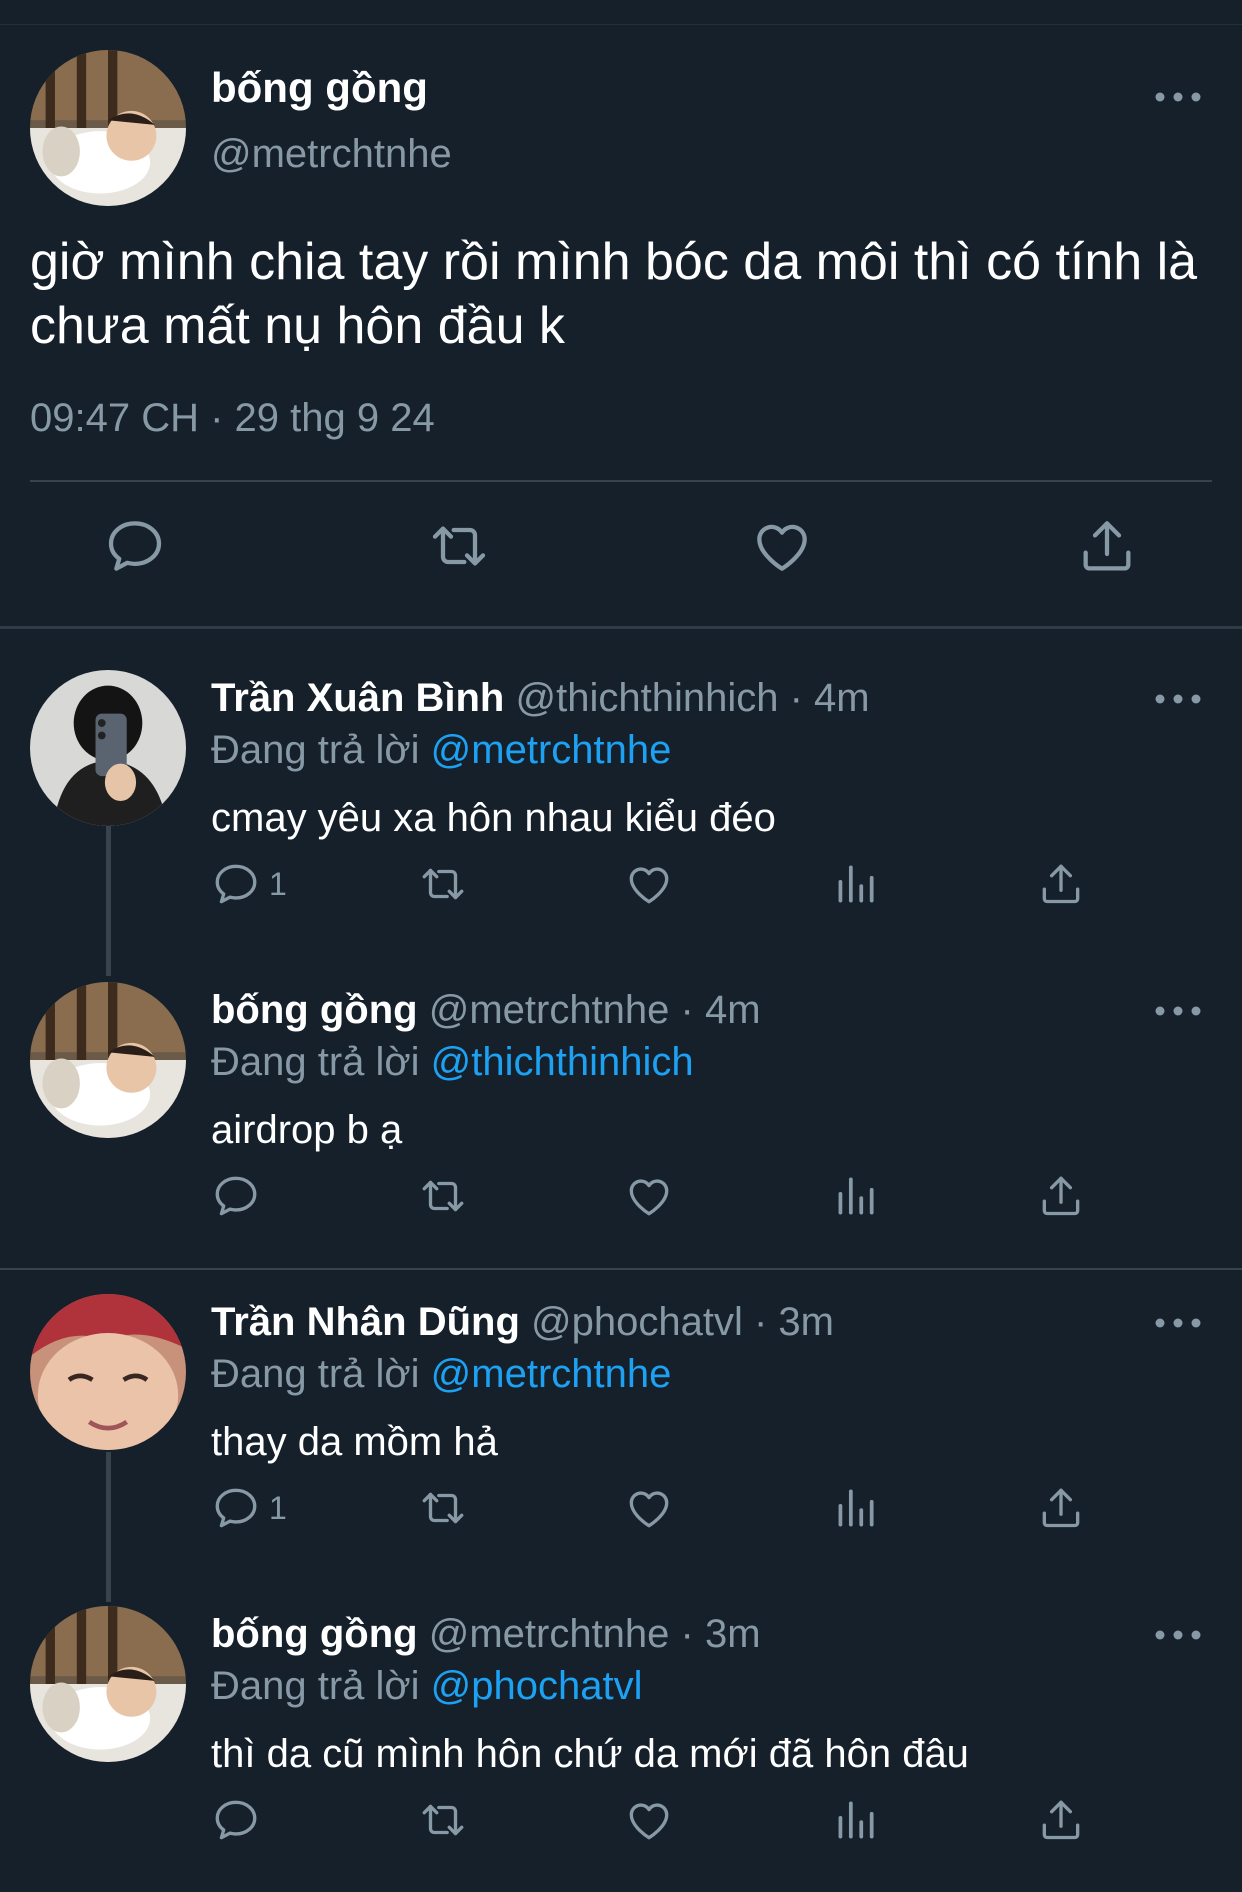  What do you see at coordinates (365, 1322) in the screenshot?
I see `author-name: Trần Nhân Dũng` at bounding box center [365, 1322].